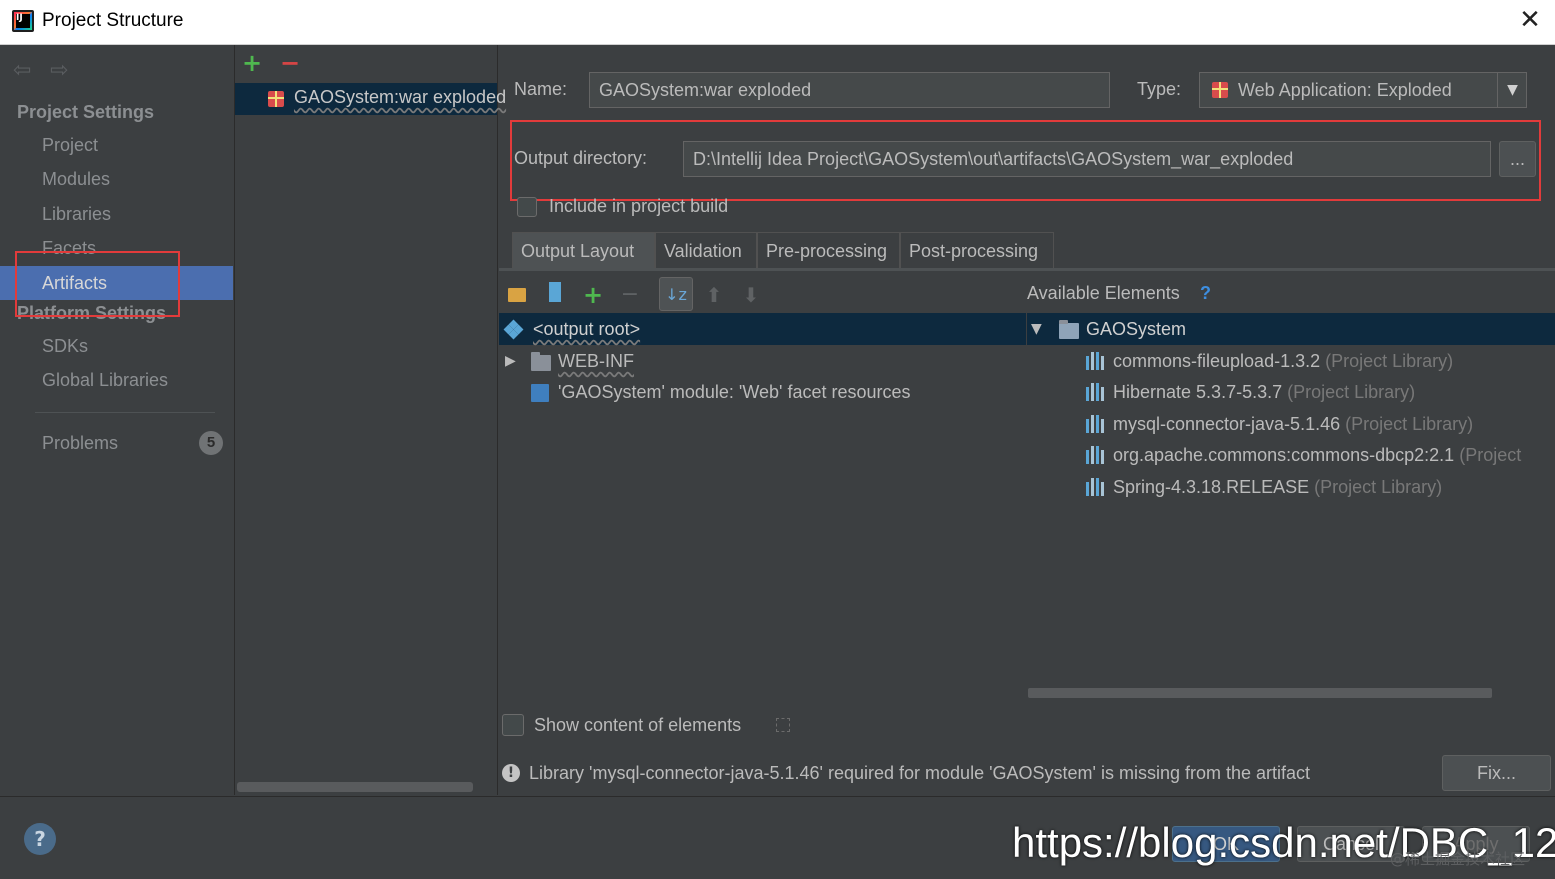 Image resolution: width=1555 pixels, height=879 pixels. I want to click on warning-icon: !, so click(511, 773).